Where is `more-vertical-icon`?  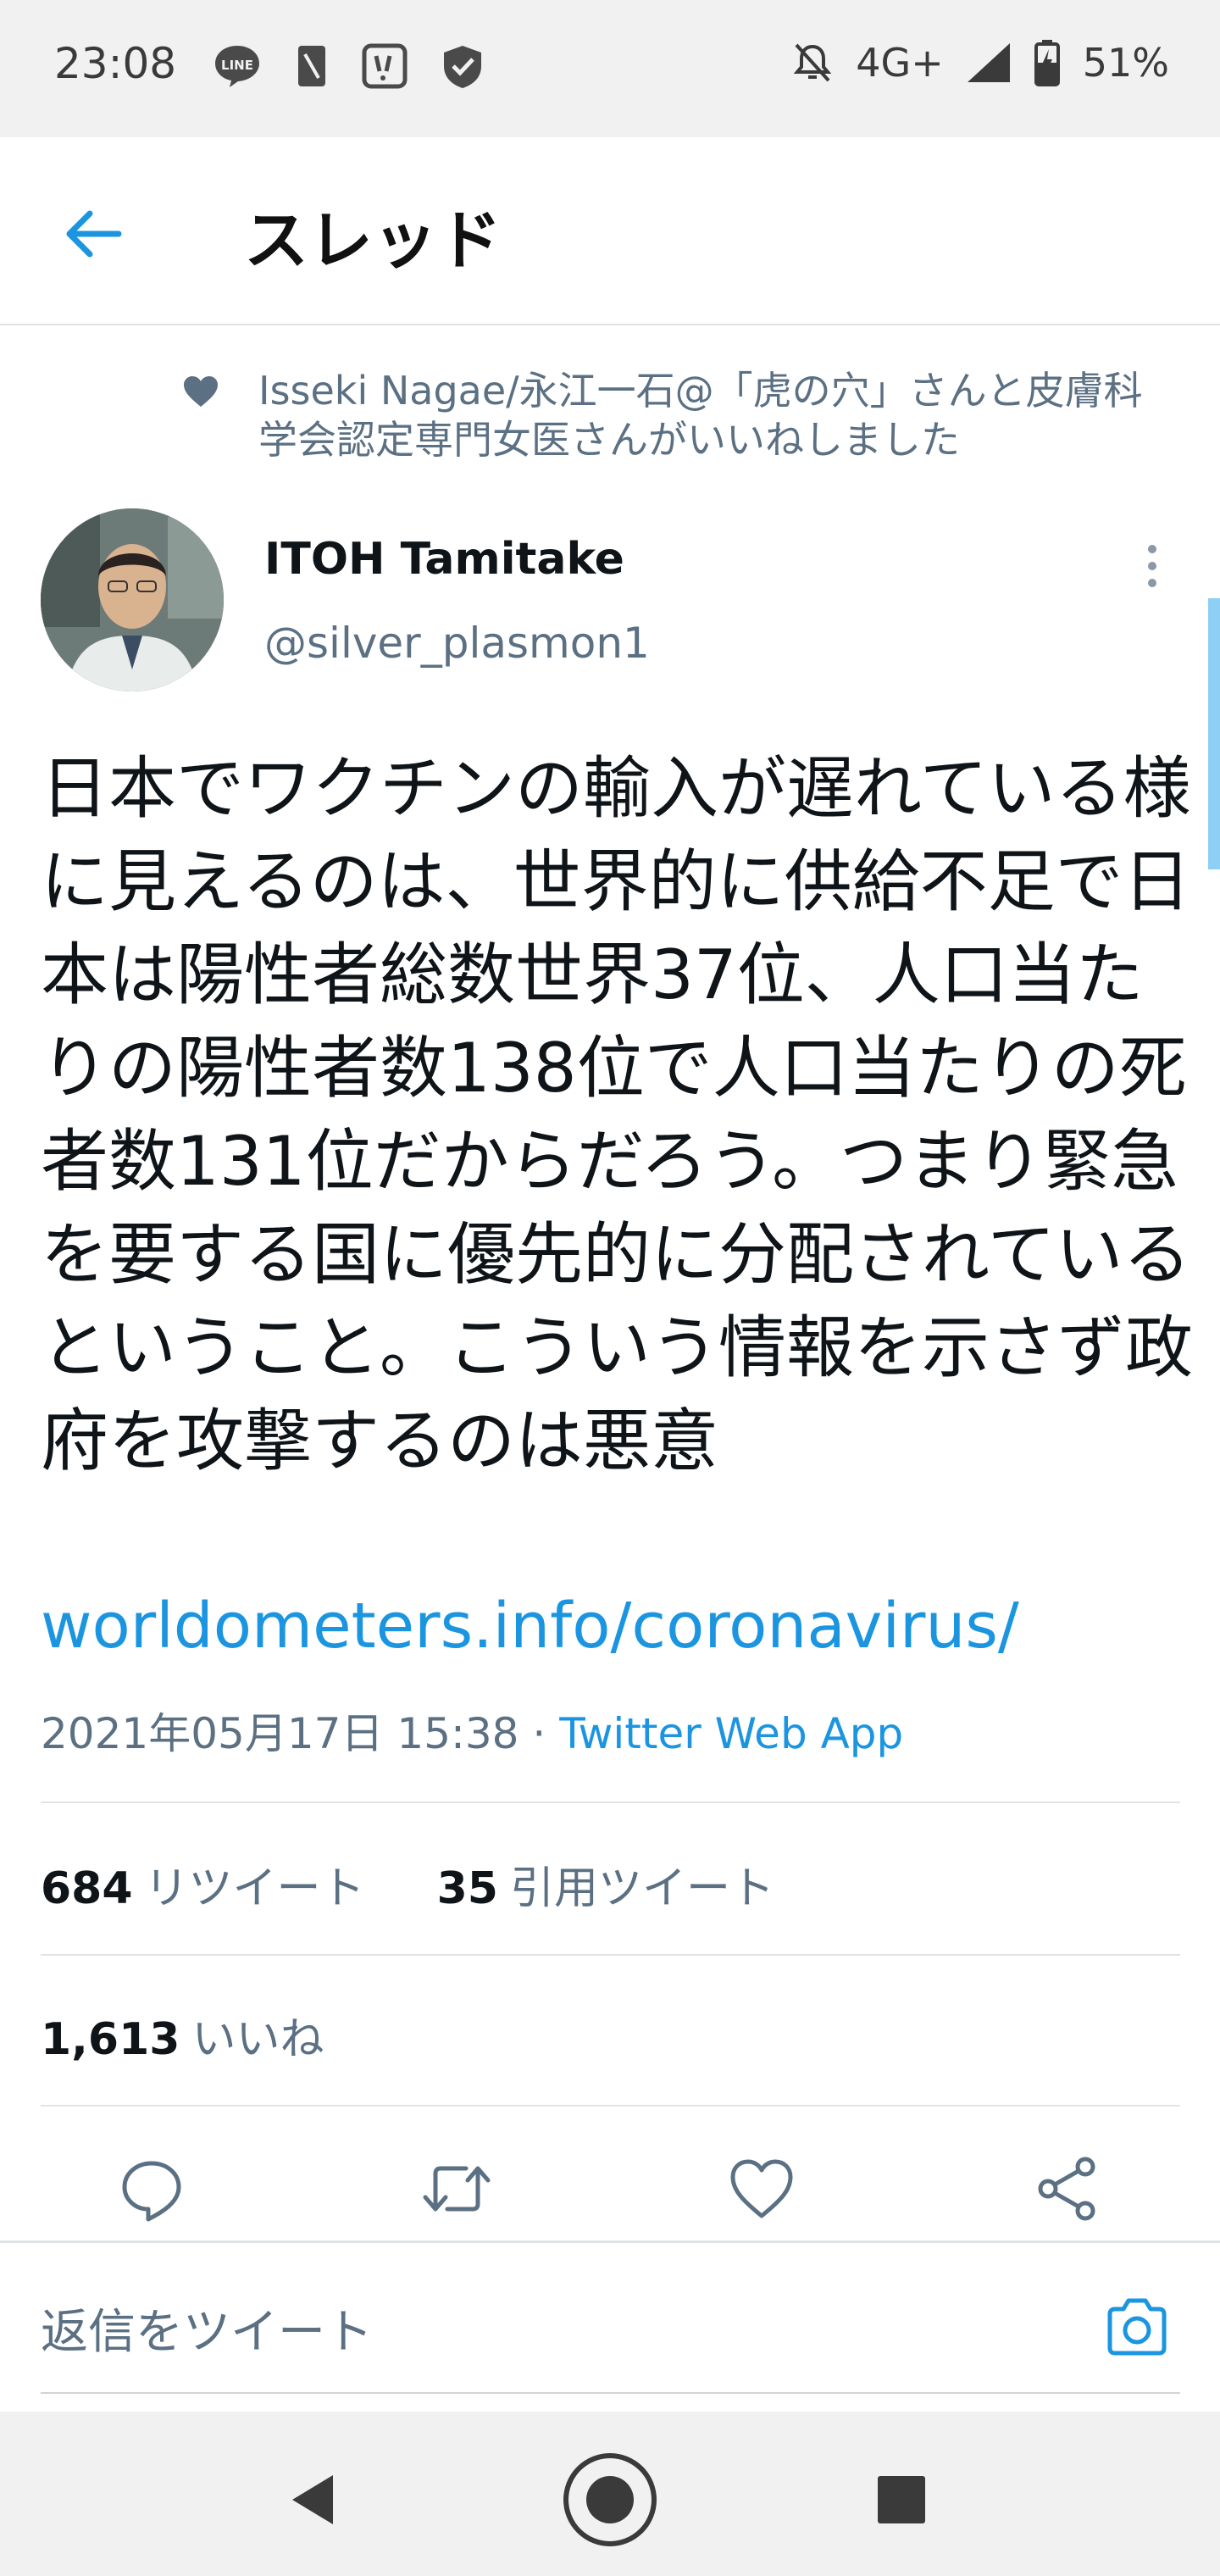 more-vertical-icon is located at coordinates (1152, 566).